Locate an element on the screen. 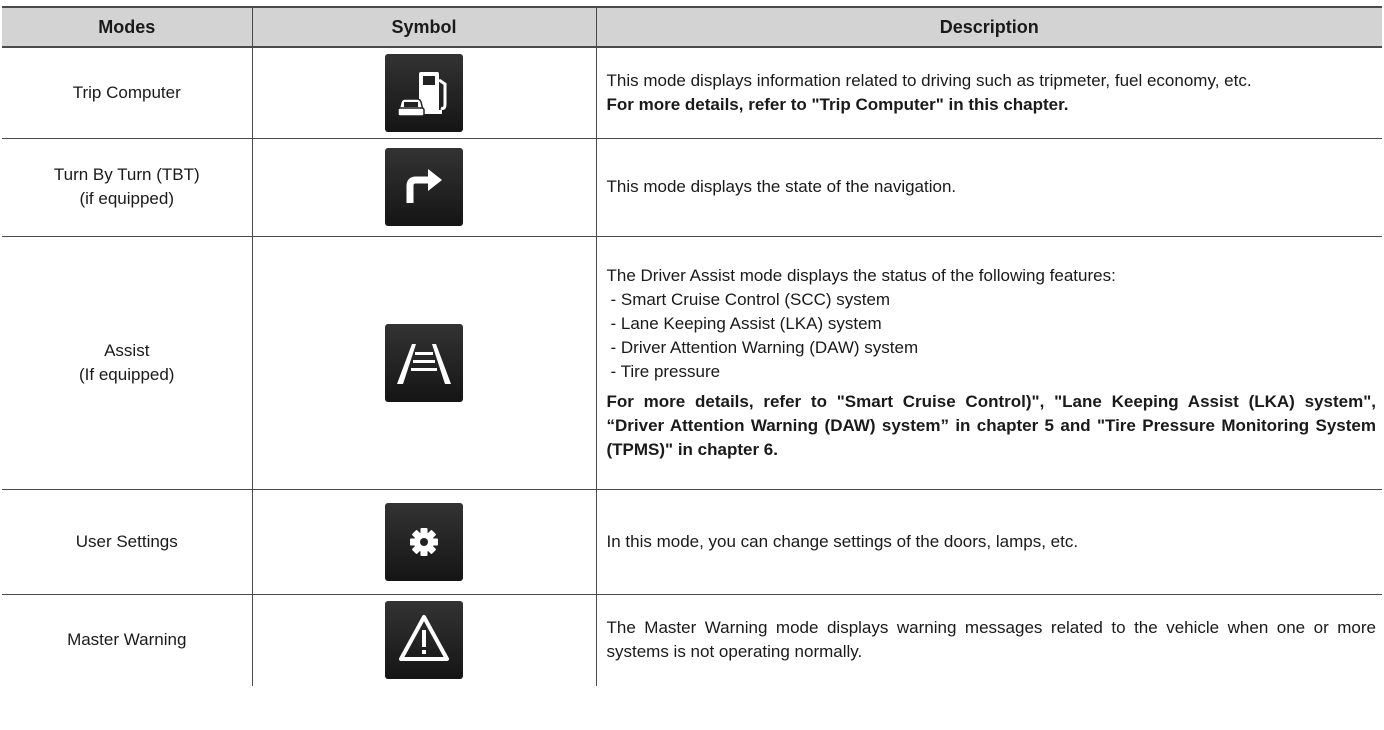  header-modes: Modes is located at coordinates (127, 27).